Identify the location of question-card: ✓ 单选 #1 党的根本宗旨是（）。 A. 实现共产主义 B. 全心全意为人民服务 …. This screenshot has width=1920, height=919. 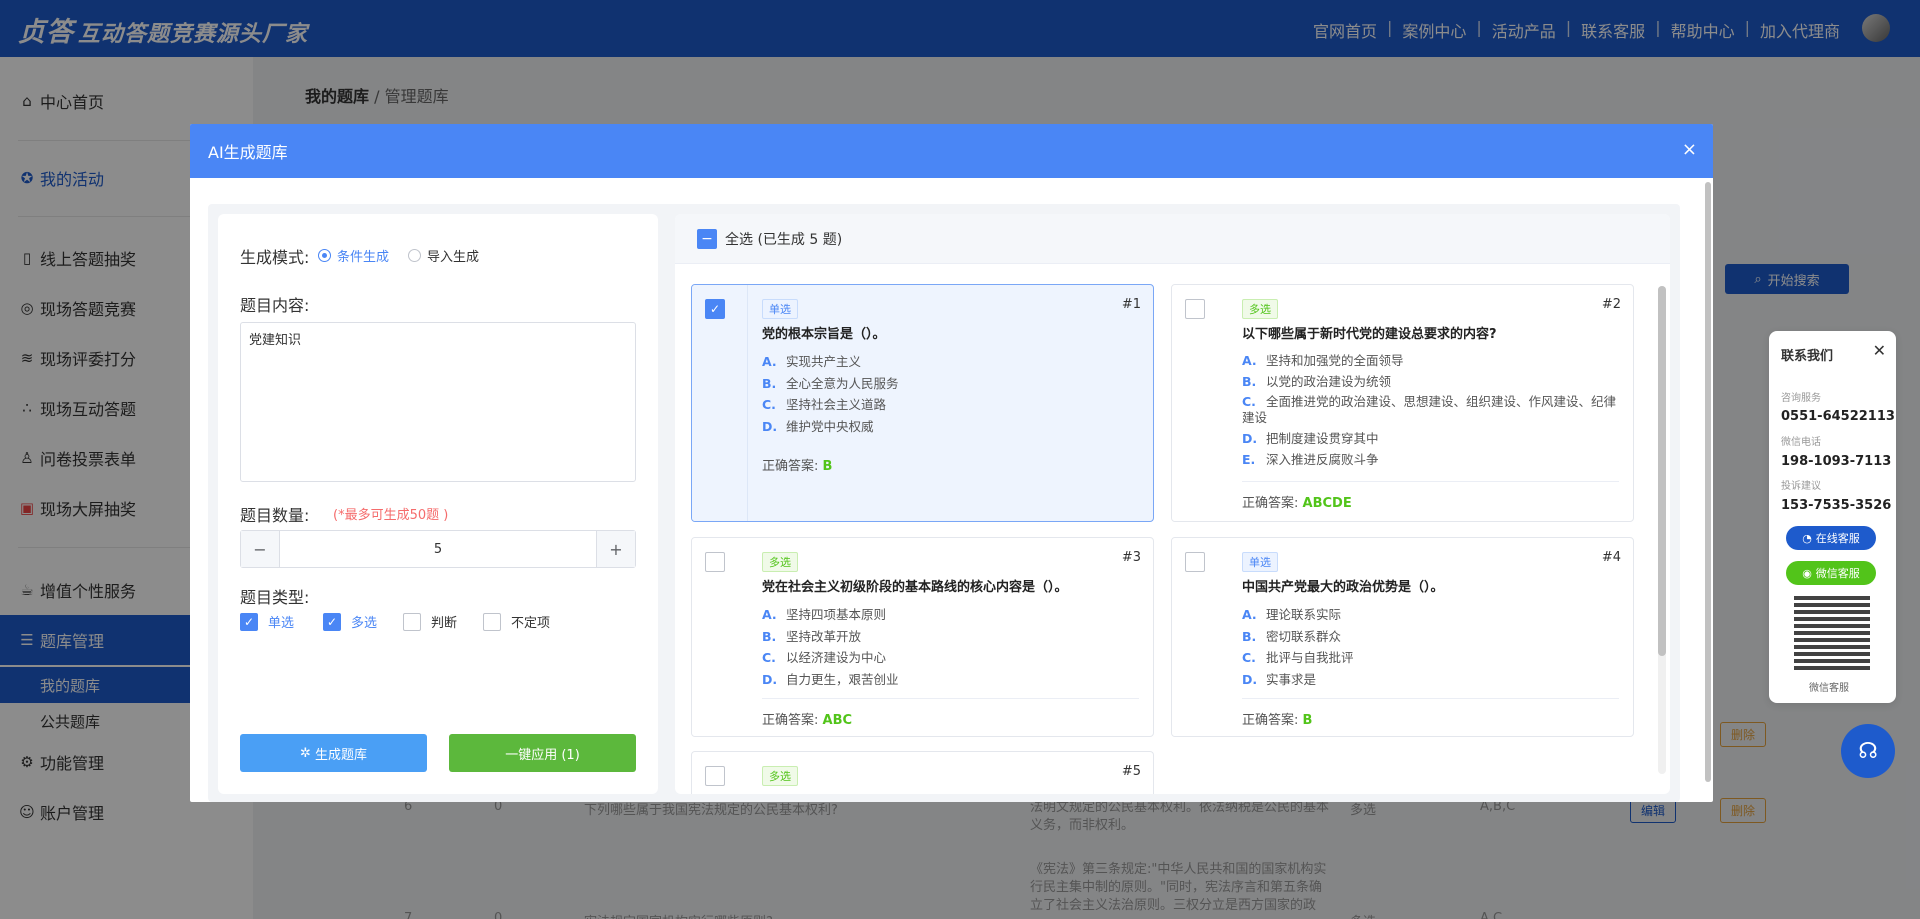
(922, 403).